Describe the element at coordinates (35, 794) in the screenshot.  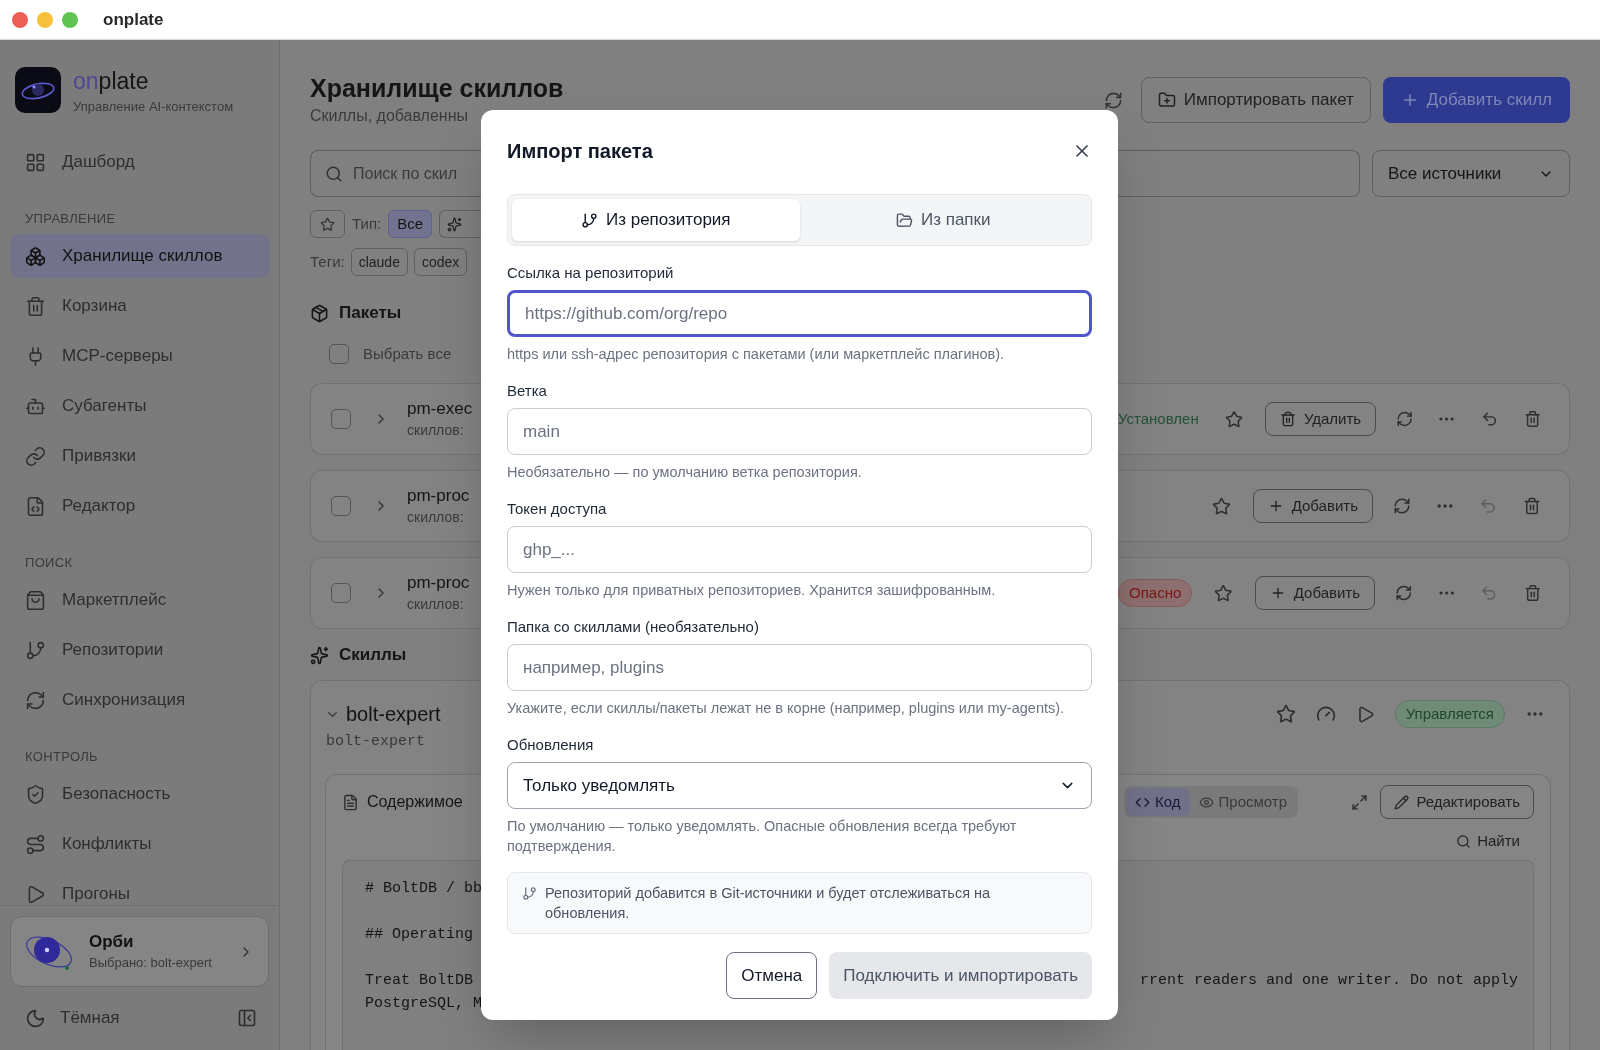
I see `shield-icon` at that location.